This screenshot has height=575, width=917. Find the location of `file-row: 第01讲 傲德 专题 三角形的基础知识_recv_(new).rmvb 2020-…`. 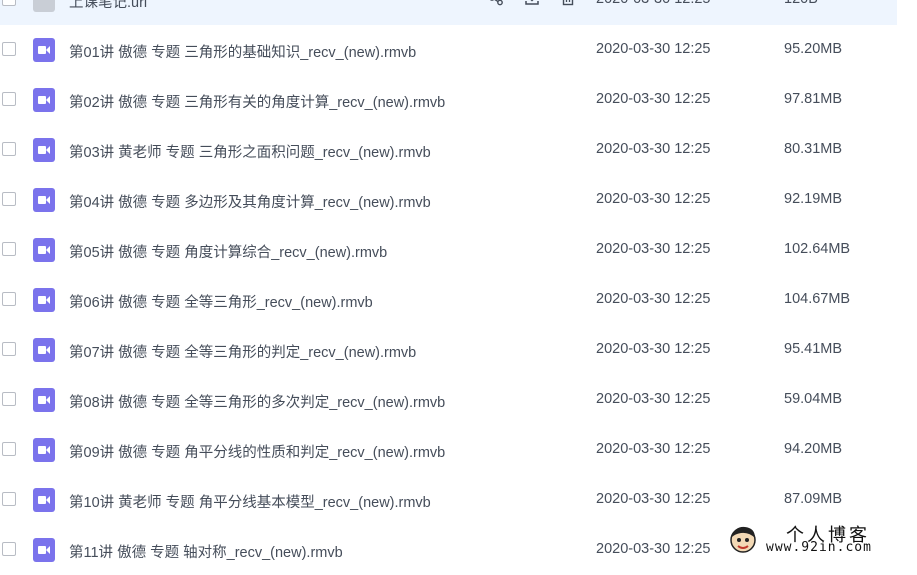

file-row: 第01讲 傲德 专题 三角形的基础知识_recv_(new).rmvb 2020-… is located at coordinates (448, 50).